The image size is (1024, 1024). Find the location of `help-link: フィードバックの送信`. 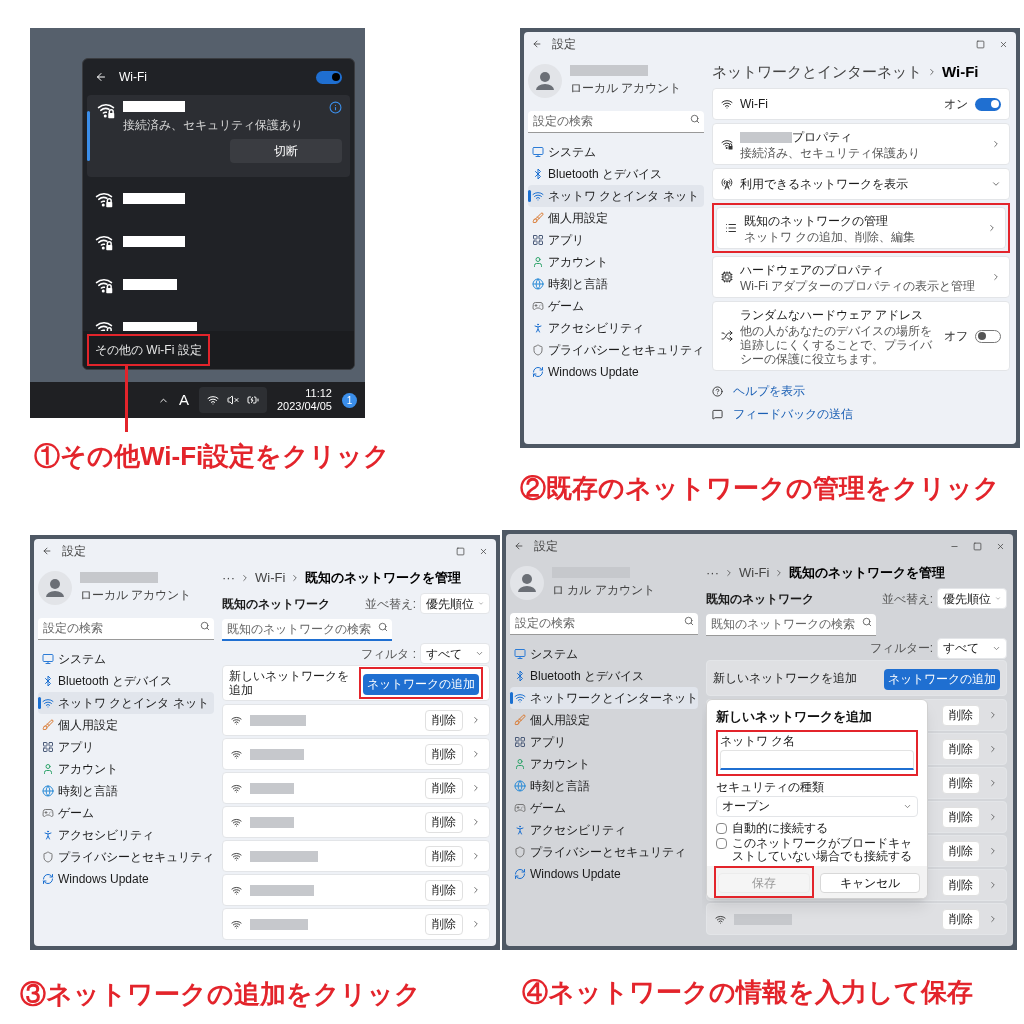

help-link: フィードバックの送信 is located at coordinates (793, 414).